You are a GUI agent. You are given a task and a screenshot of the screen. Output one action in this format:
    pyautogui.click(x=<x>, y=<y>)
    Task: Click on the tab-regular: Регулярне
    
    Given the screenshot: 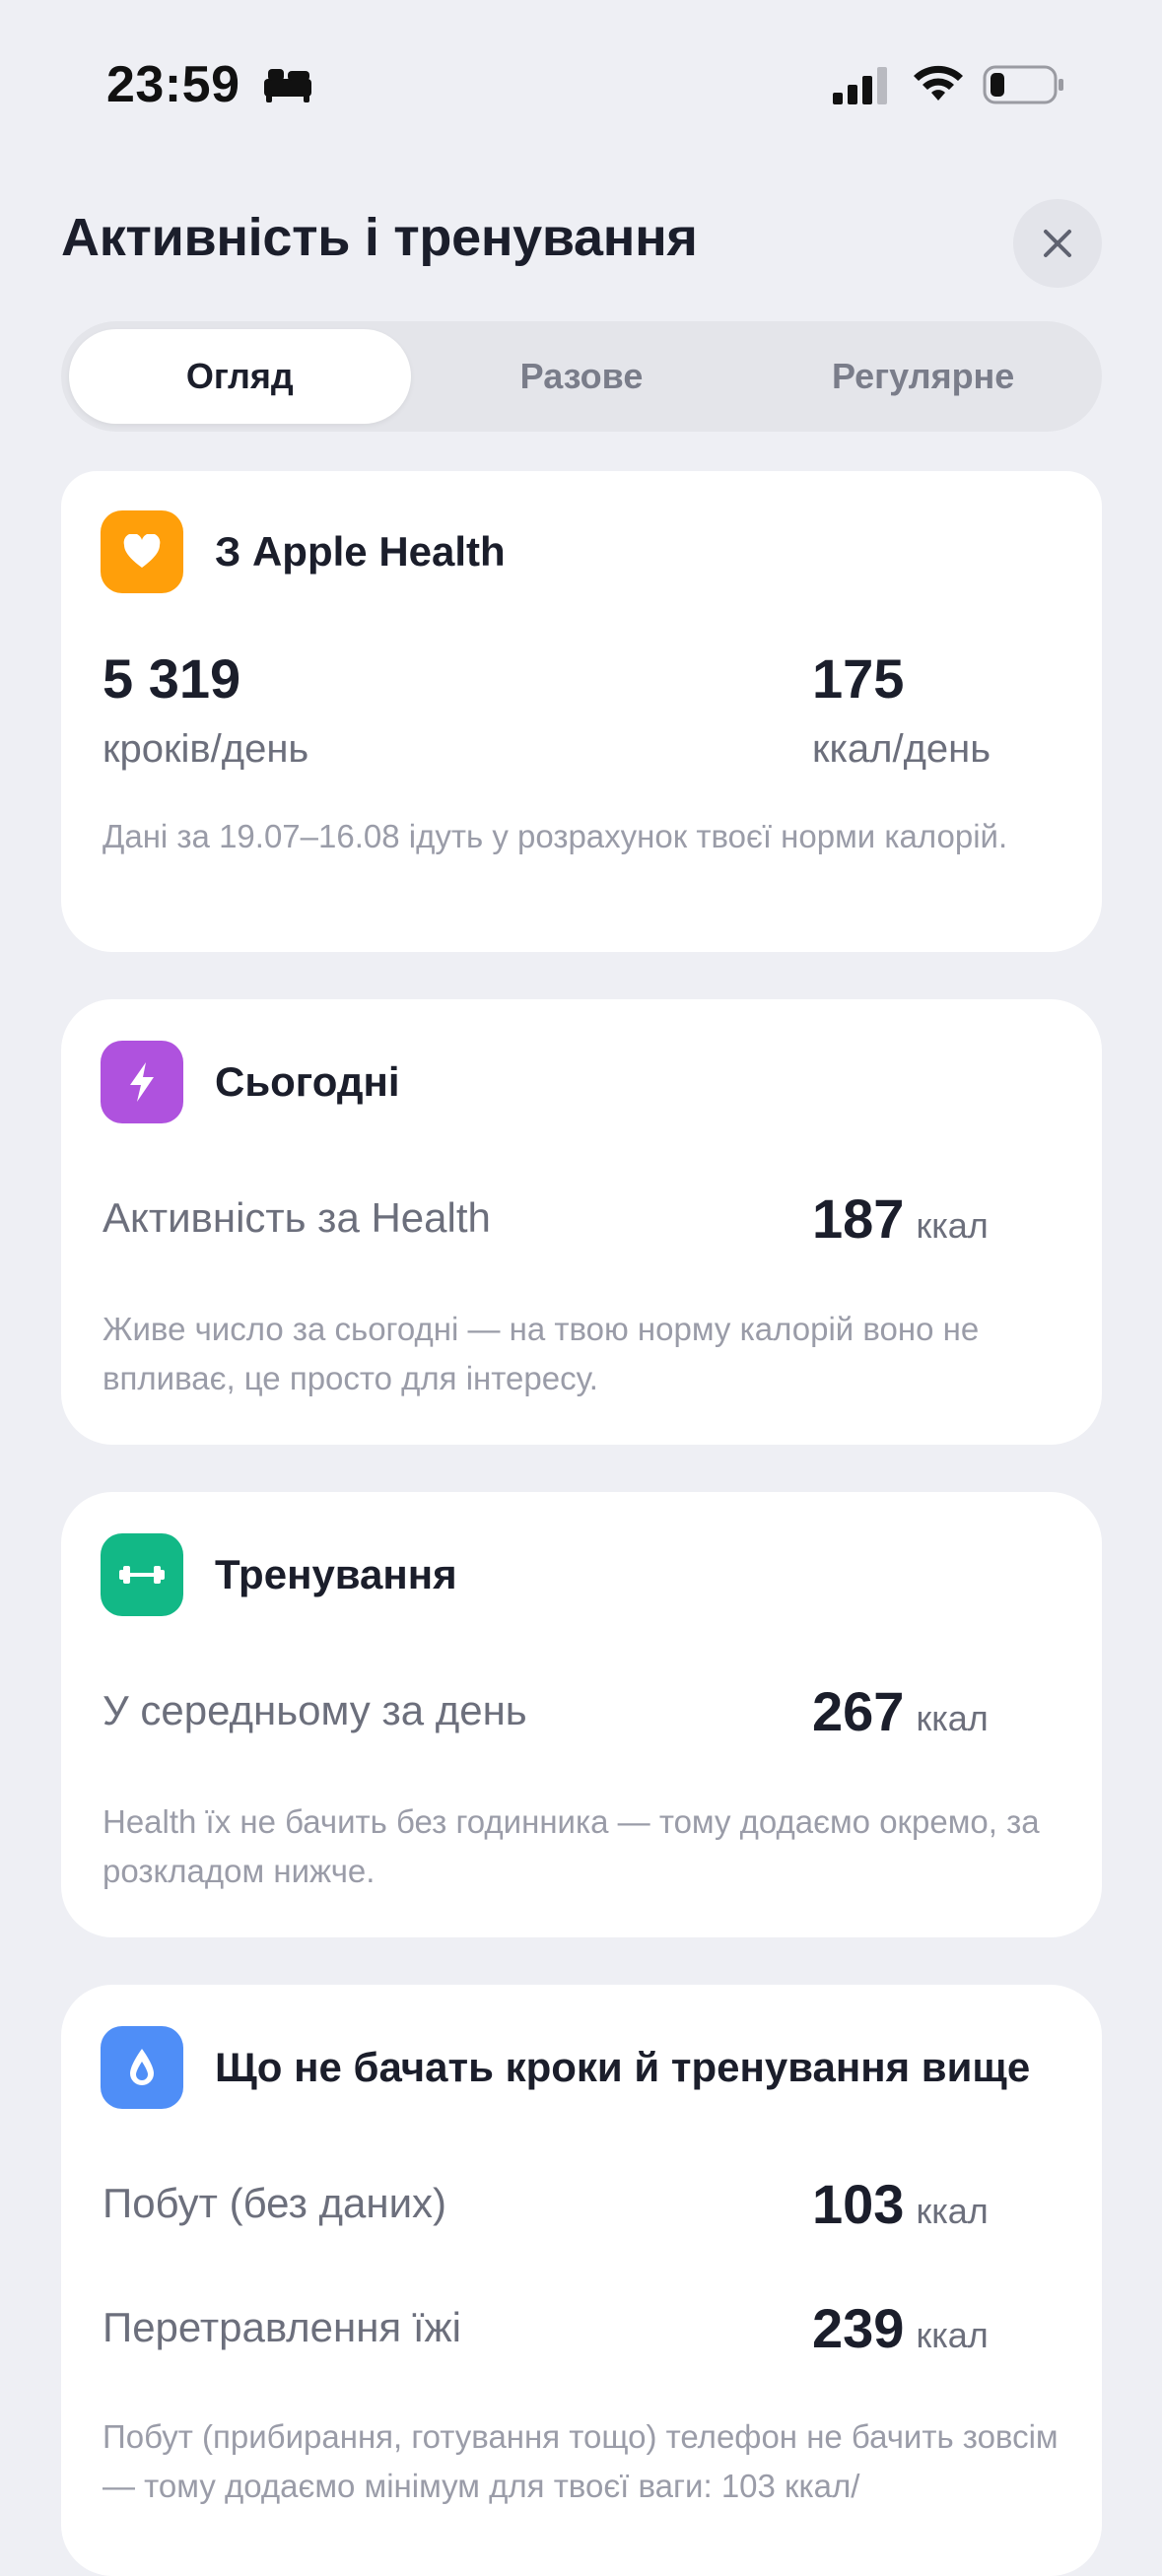 What is the action you would take?
    pyautogui.click(x=923, y=376)
    